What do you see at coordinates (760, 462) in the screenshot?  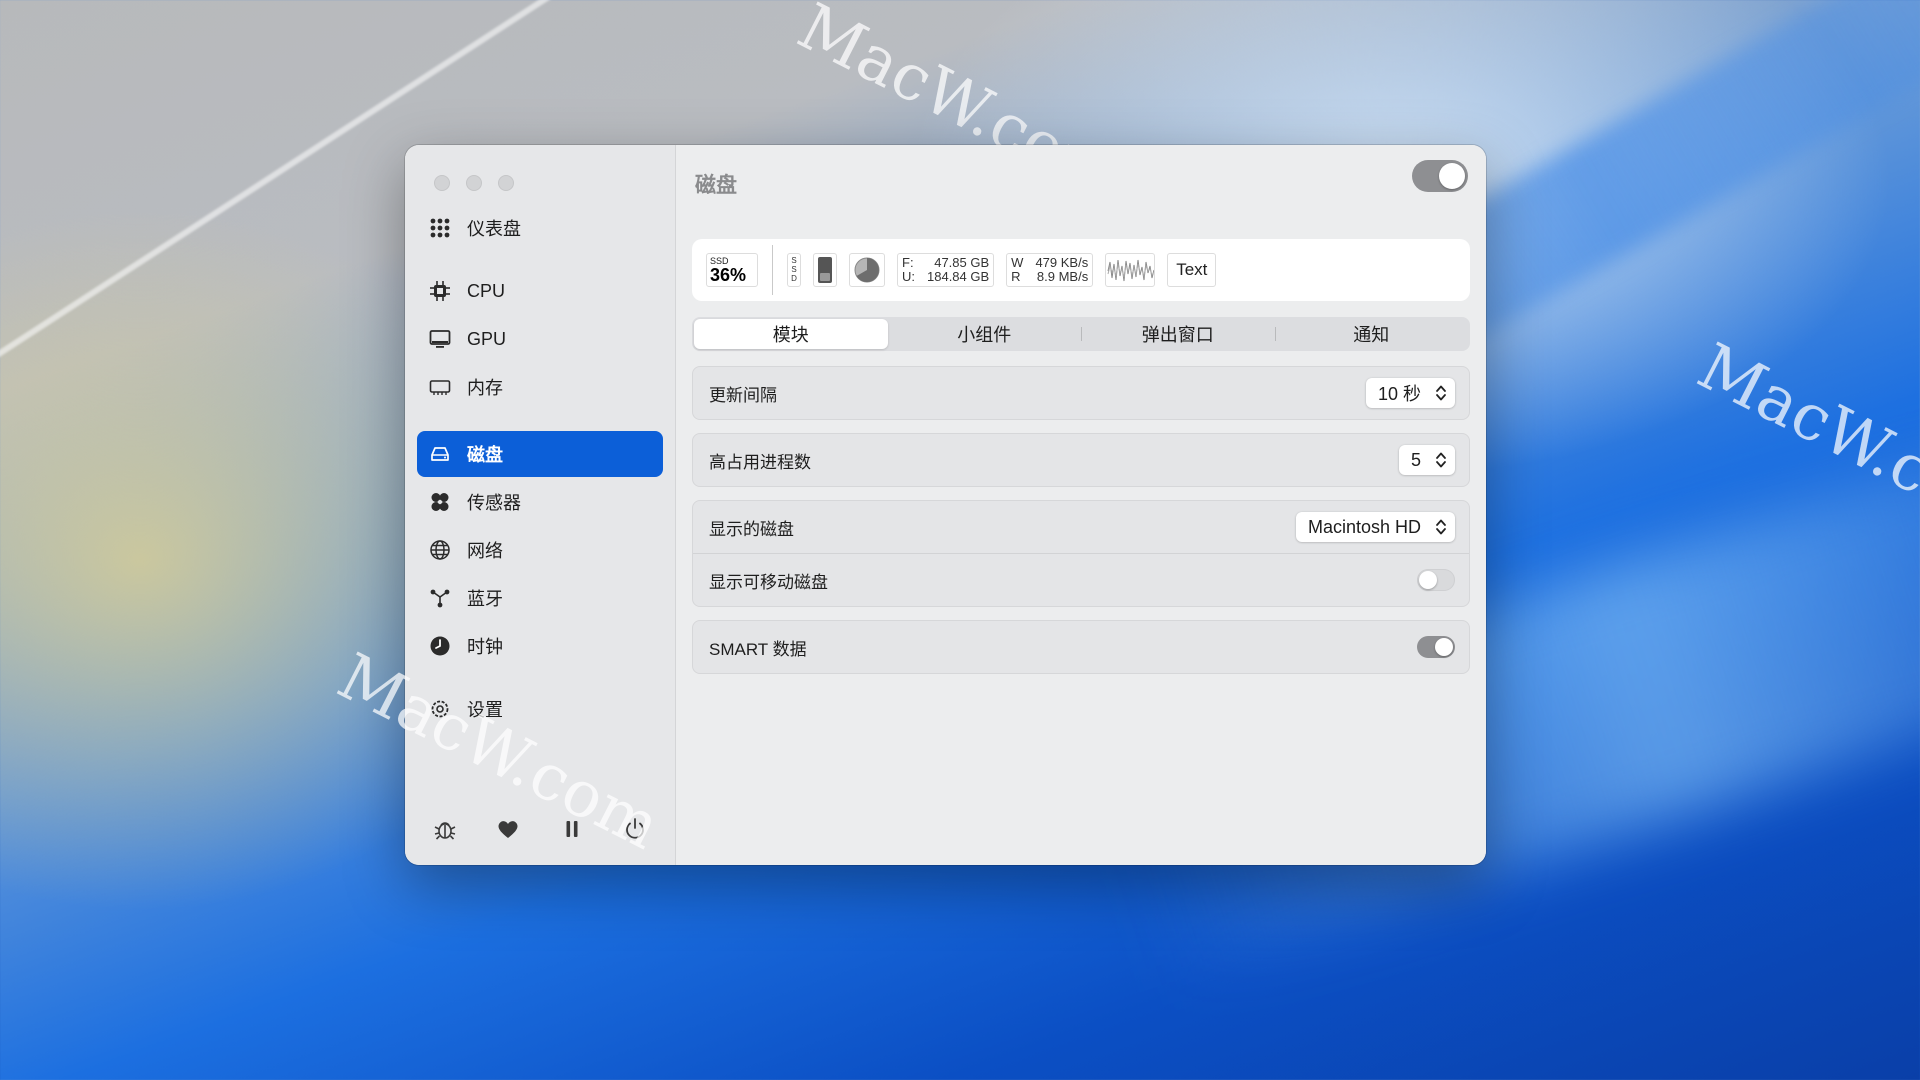 I see `top-processes-label: 高占用进程数` at bounding box center [760, 462].